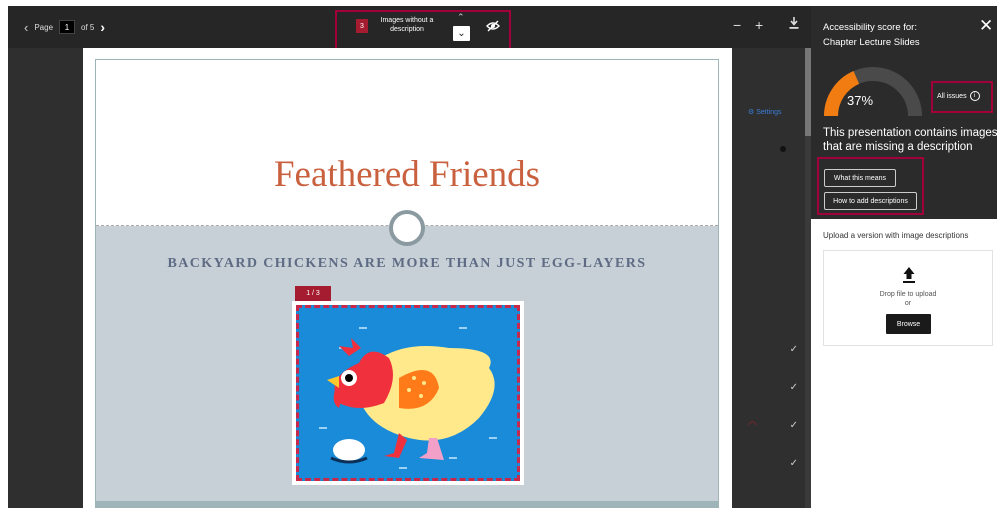  What do you see at coordinates (908, 294) in the screenshot?
I see `drop-text: Drop file to upload` at bounding box center [908, 294].